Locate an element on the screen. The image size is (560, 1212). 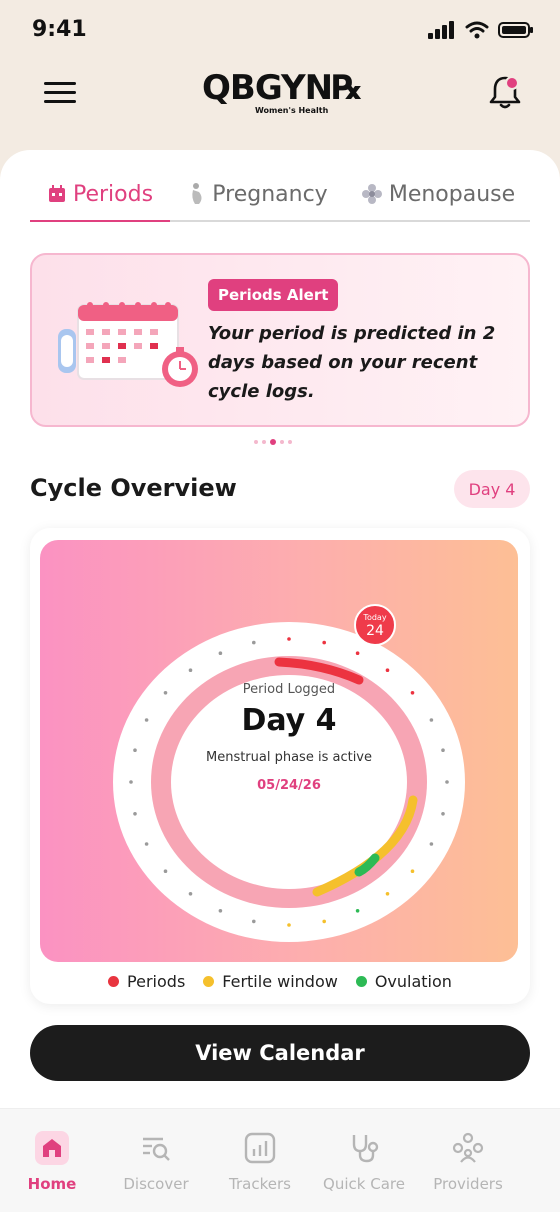
category-tabs: Periods Pregnancy Menopause is located at coordinates (280, 195).